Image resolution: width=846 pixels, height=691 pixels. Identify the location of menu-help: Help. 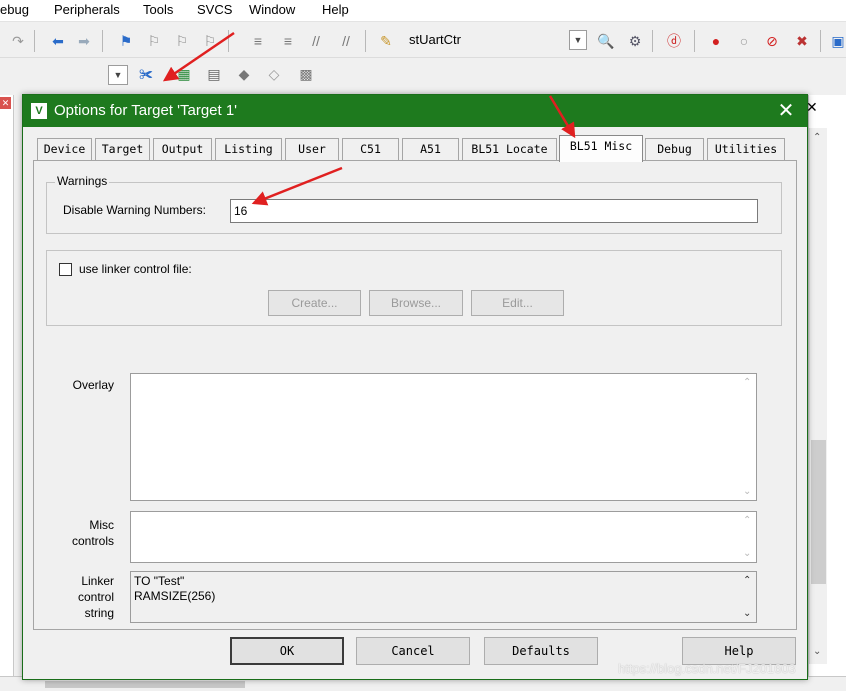
(335, 9).